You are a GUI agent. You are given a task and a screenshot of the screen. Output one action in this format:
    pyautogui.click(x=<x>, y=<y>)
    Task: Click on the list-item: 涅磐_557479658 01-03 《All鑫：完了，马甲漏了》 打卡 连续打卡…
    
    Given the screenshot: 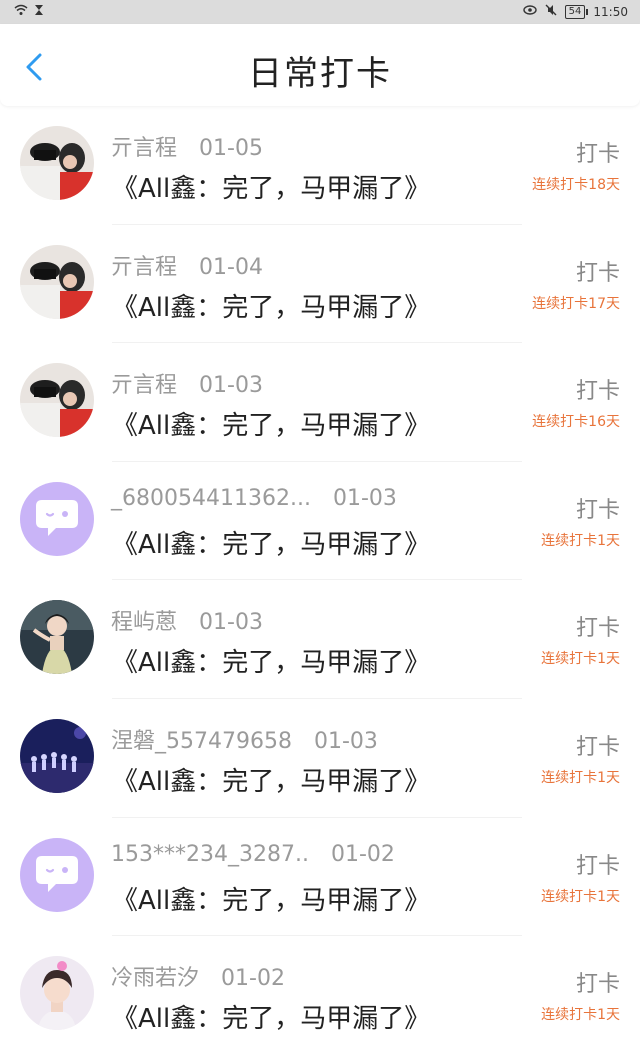 What is the action you would take?
    pyautogui.click(x=320, y=758)
    